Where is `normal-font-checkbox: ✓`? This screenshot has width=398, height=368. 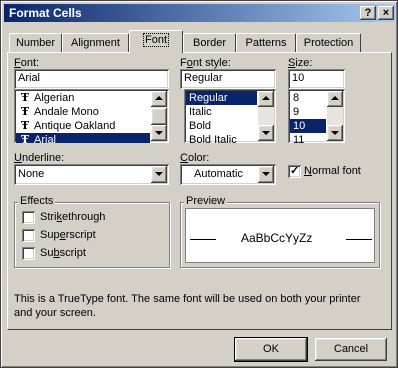
normal-font-checkbox: ✓ is located at coordinates (294, 171).